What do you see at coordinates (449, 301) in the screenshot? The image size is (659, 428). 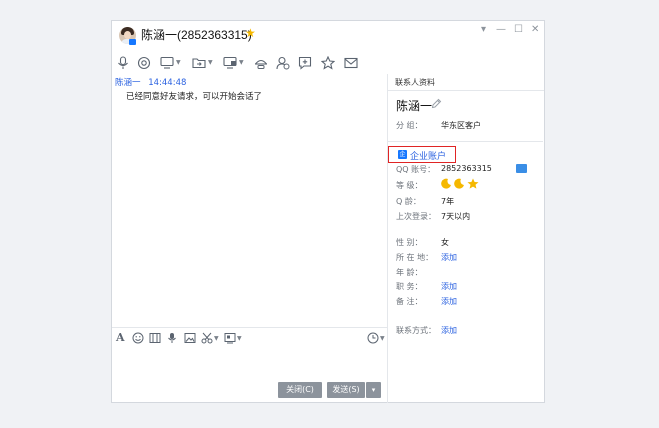 I see `note-add-link: 添加` at bounding box center [449, 301].